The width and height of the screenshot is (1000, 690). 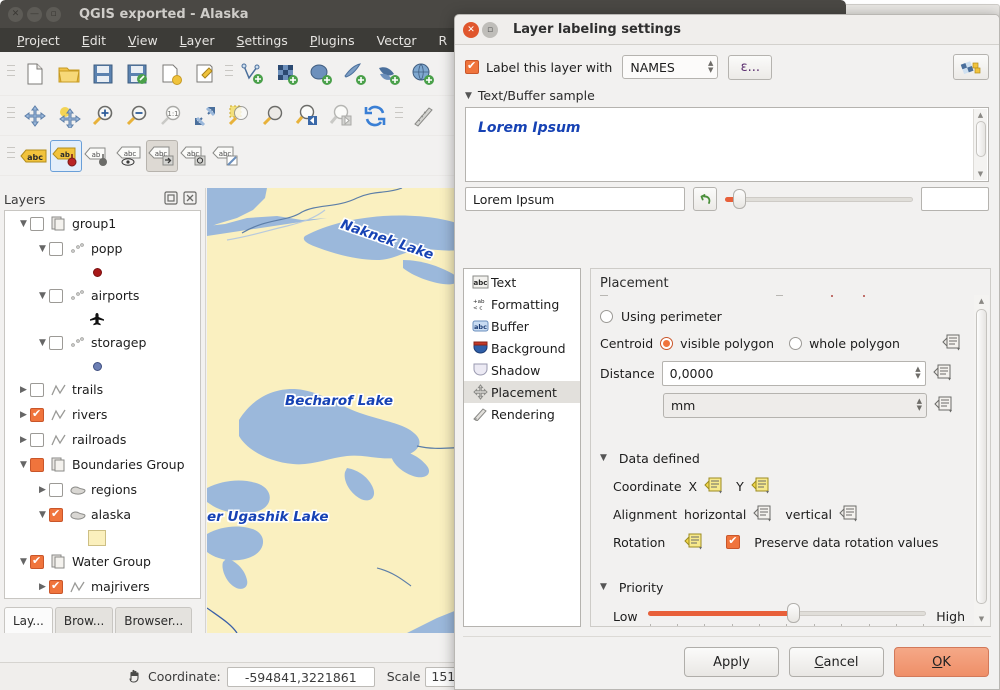 What do you see at coordinates (981, 619) in the screenshot?
I see `placement-scroll-down-icon: ▼` at bounding box center [981, 619].